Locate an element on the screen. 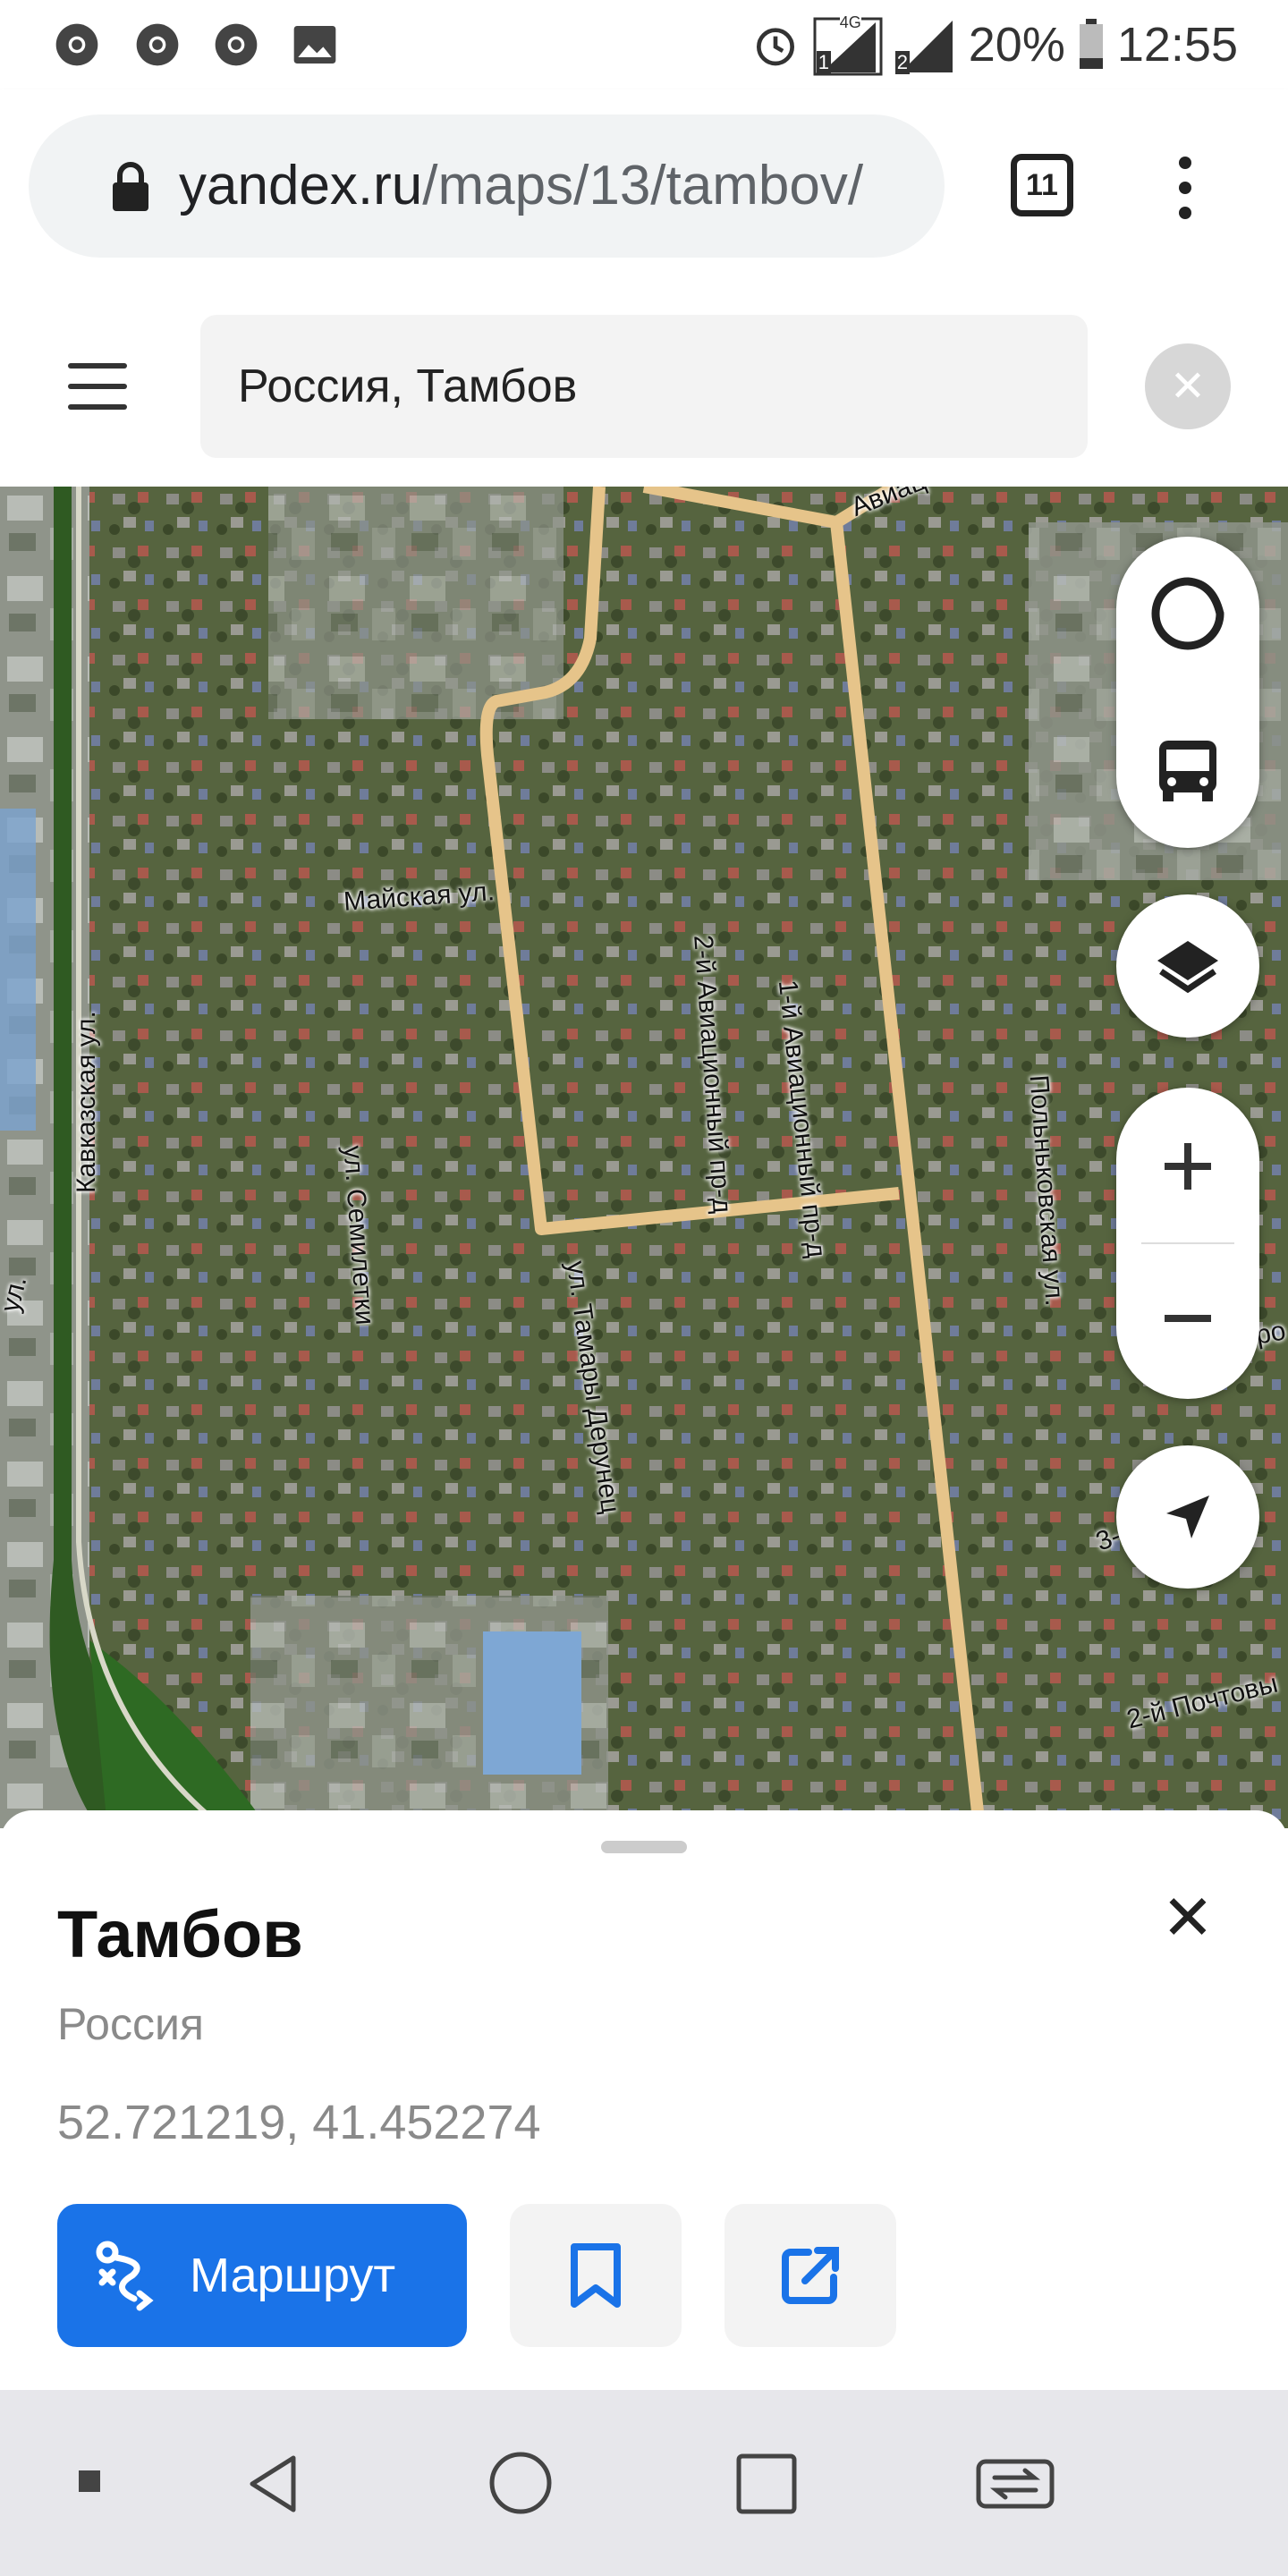  bookmark-icon is located at coordinates (596, 2275).